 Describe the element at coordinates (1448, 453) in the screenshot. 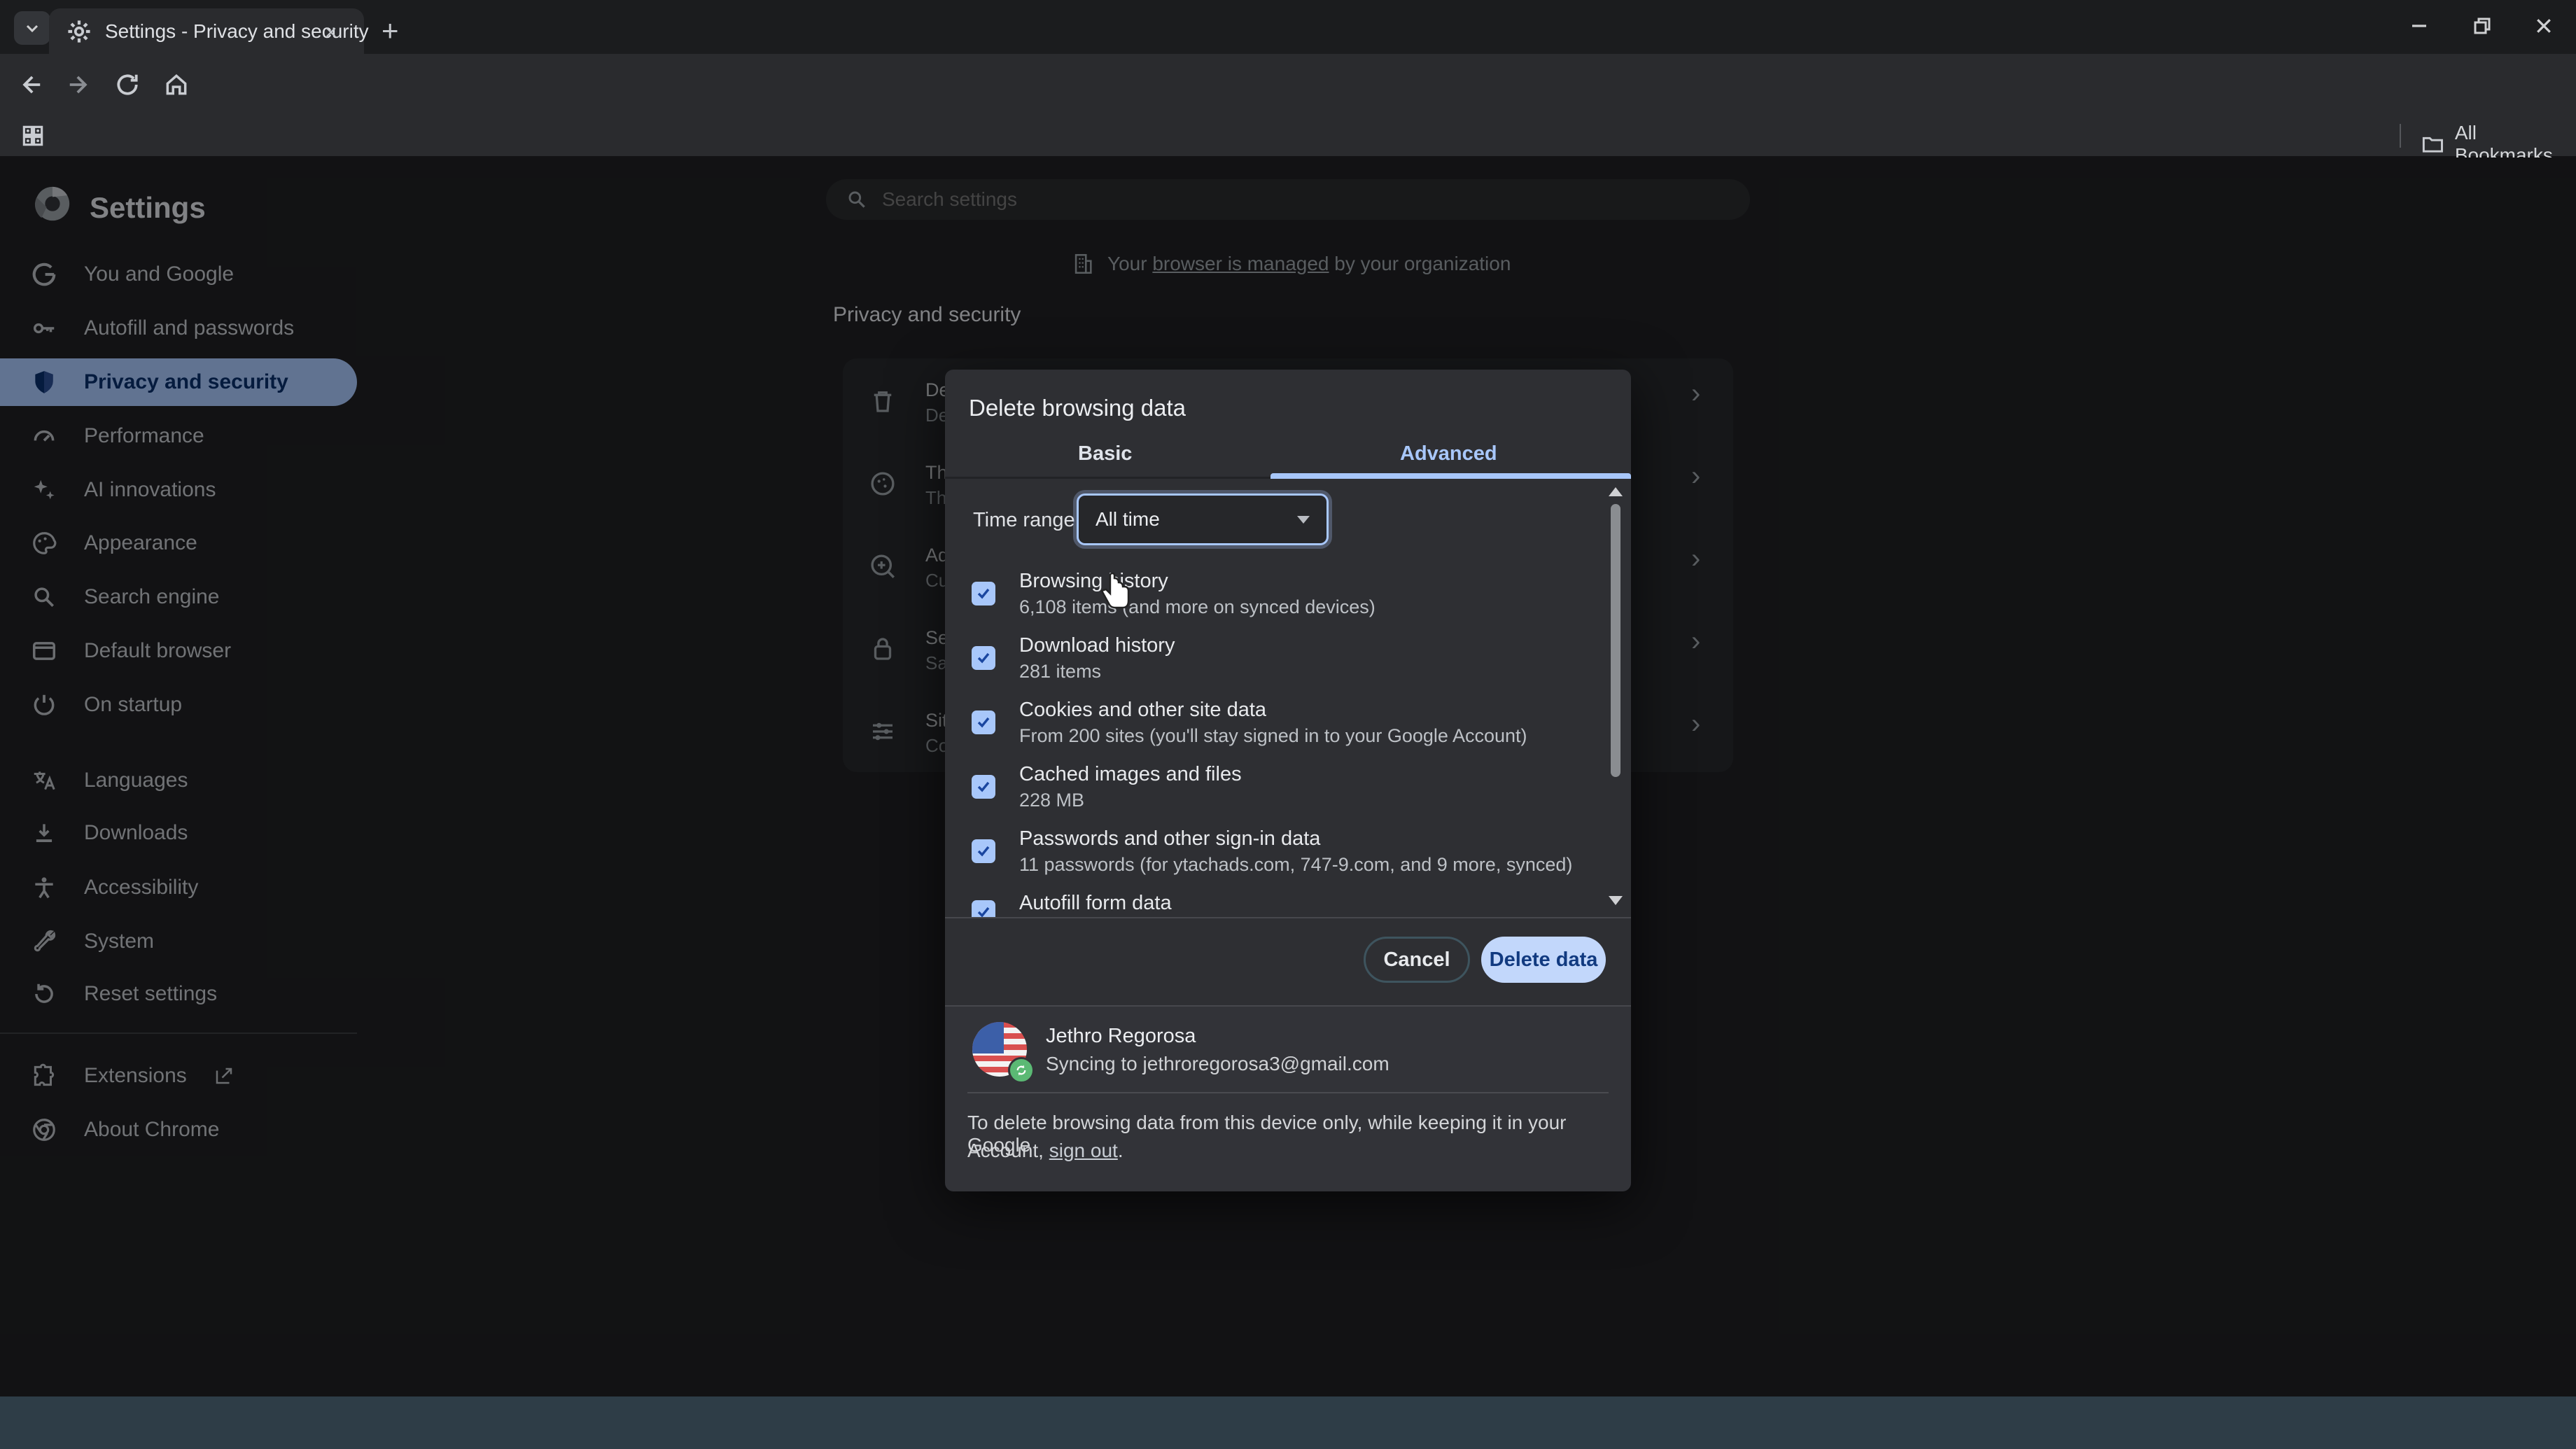

I see `tab-advanced: Advanced` at that location.